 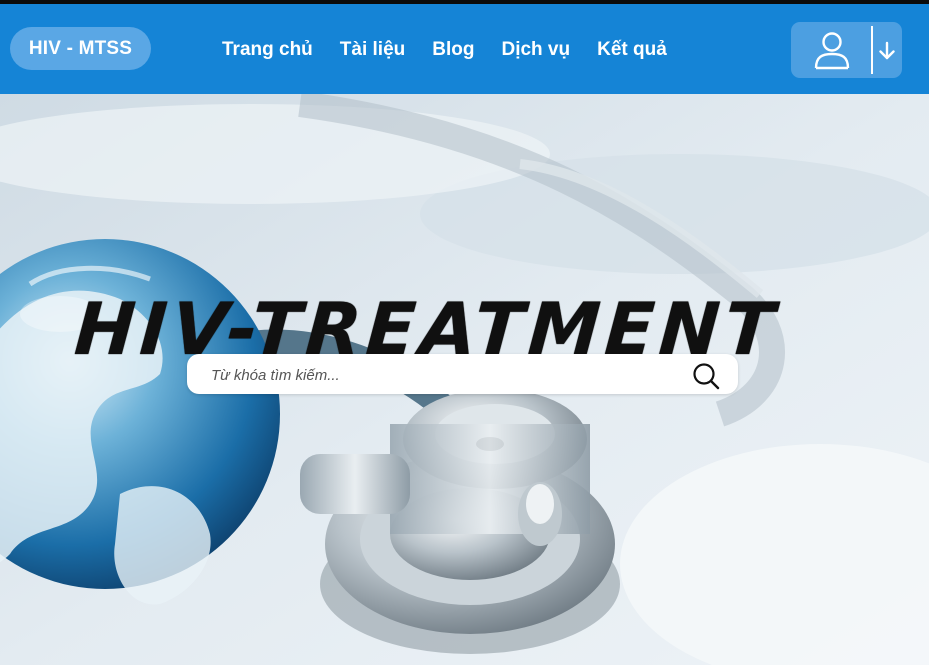 I want to click on main-nav: Trang chủ Tài liệu Blog Dịch vụ Kết quả, so click(x=458, y=50).